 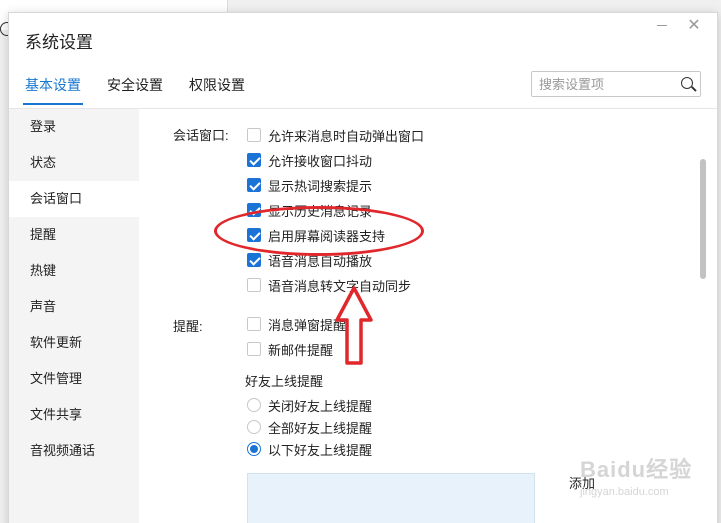 What do you see at coordinates (74, 451) in the screenshot?
I see `sidebar-item-av-call: 音视频通话` at bounding box center [74, 451].